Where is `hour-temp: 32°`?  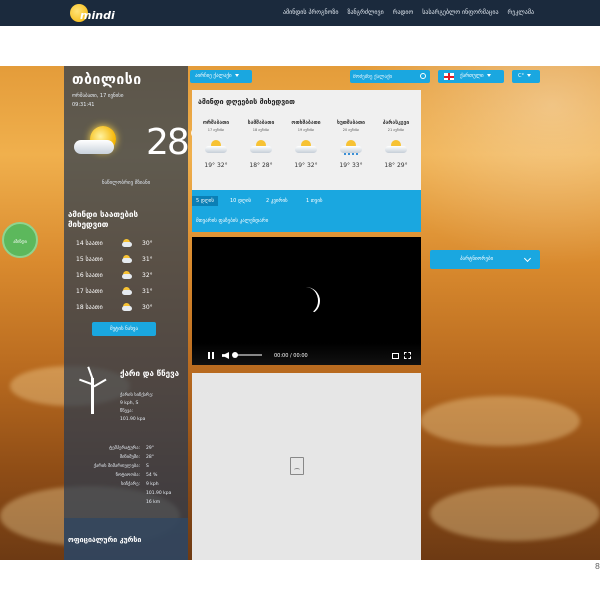
hour-temp: 32° is located at coordinates (147, 275).